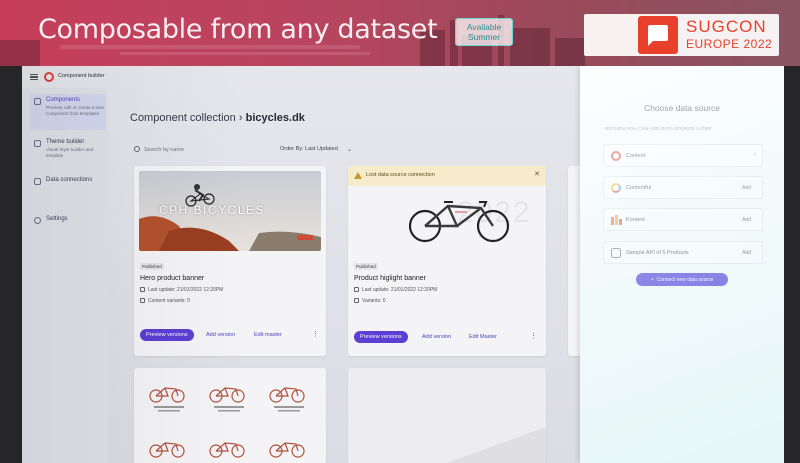 The image size is (800, 463). I want to click on sidebar-item-label: Data connections, so click(69, 180).